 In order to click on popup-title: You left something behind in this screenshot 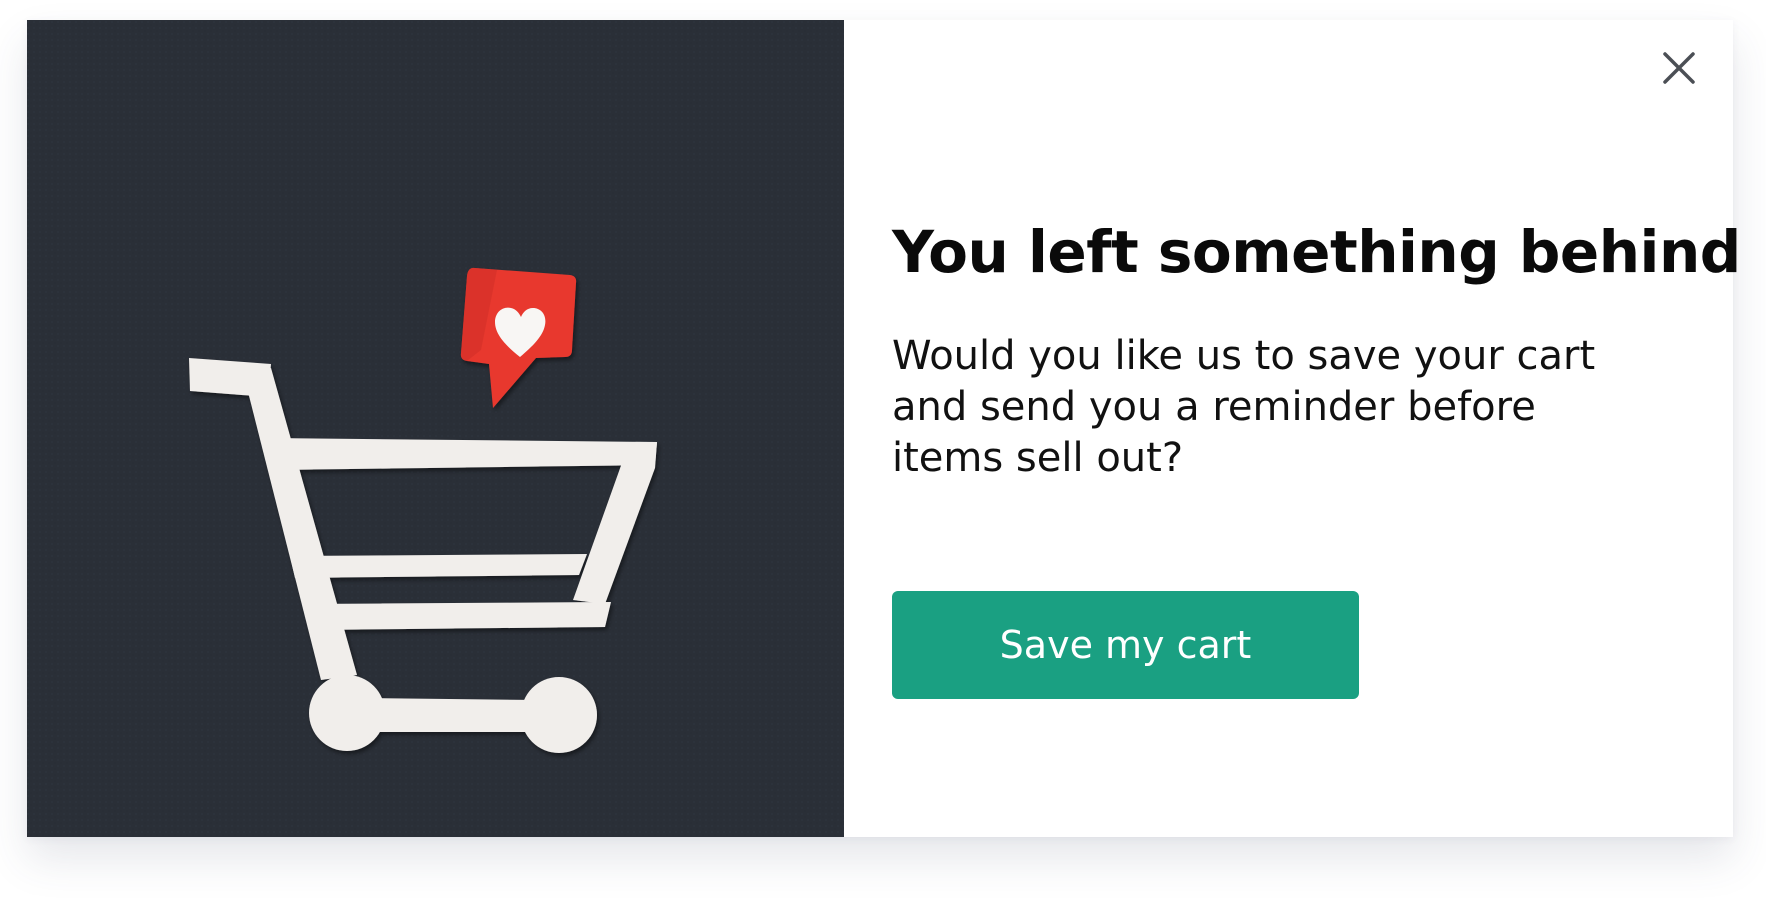, I will do `click(1316, 252)`.